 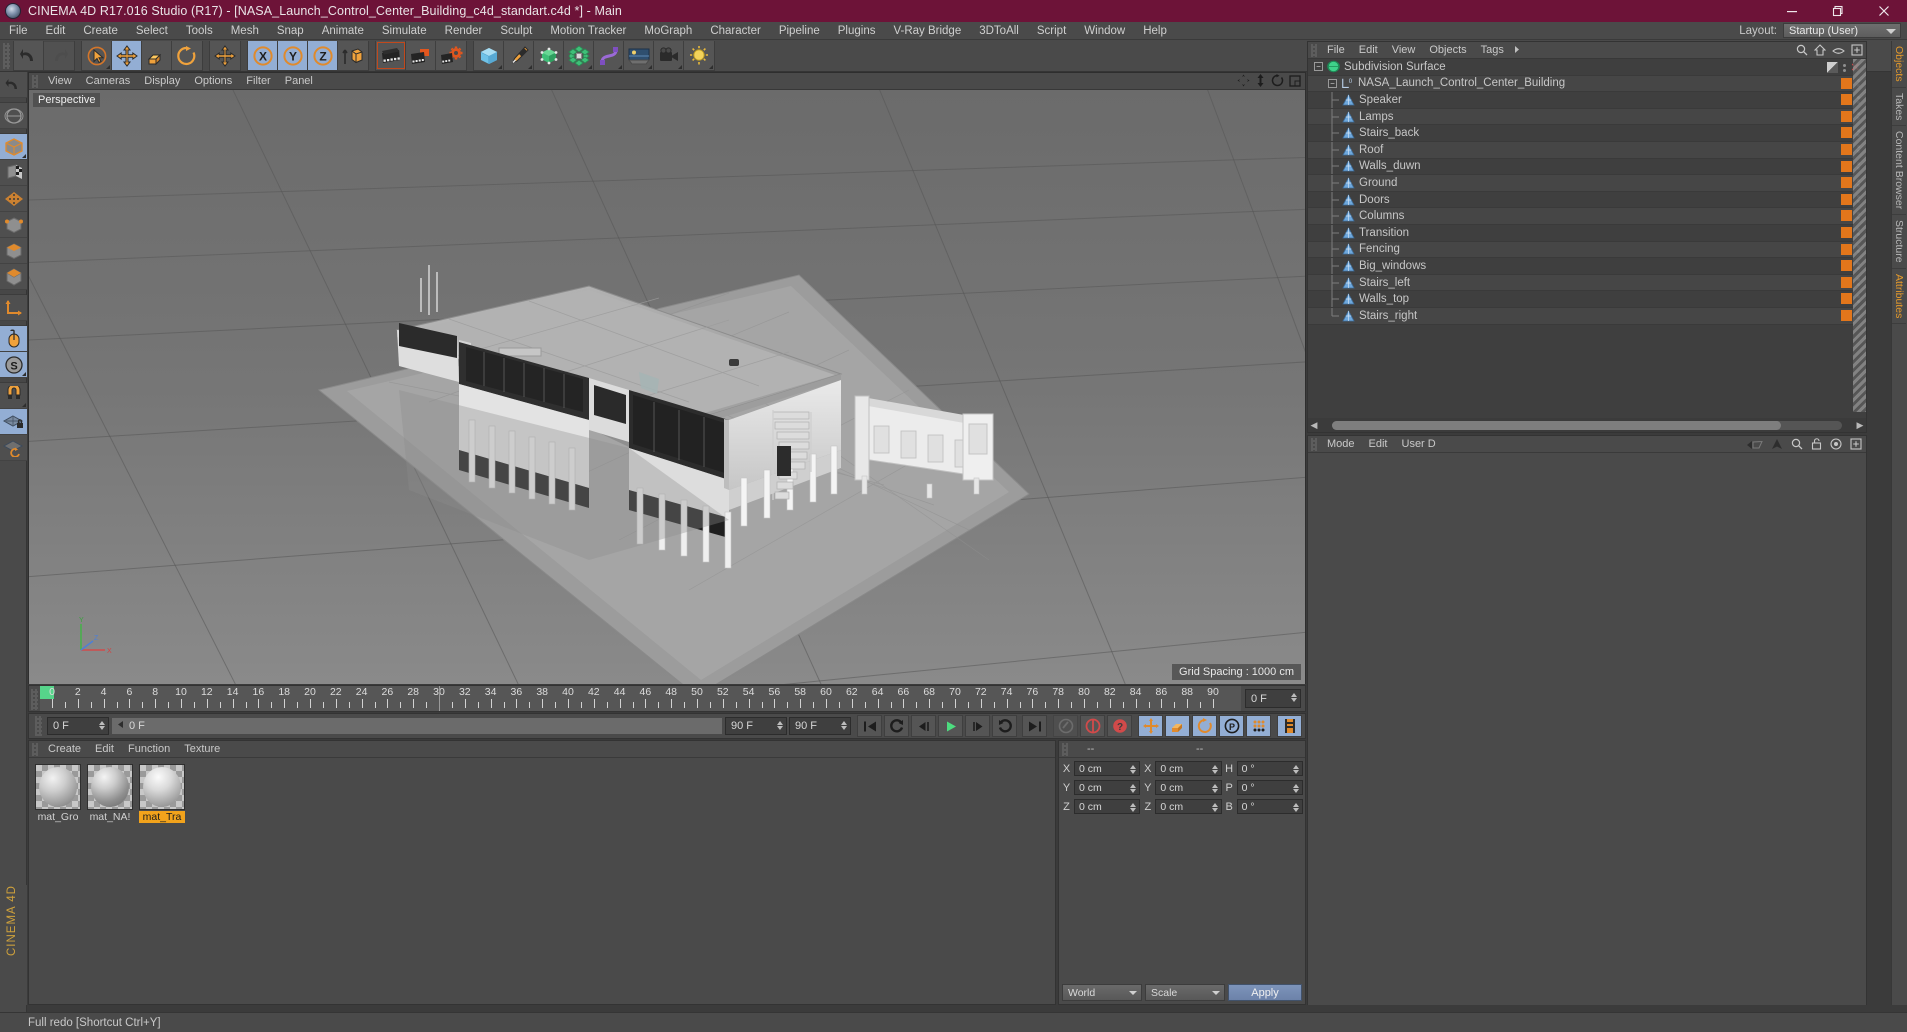 What do you see at coordinates (1832, 67) in the screenshot?
I see `no-material-tag-icon` at bounding box center [1832, 67].